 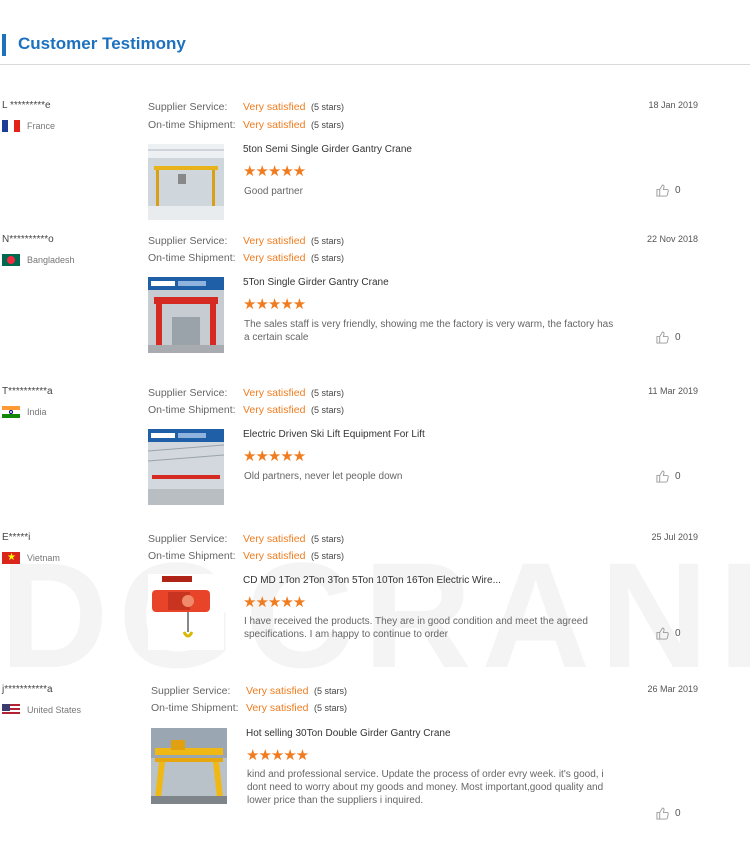 I want to click on review-date: 25 Jul 2019, so click(x=674, y=537).